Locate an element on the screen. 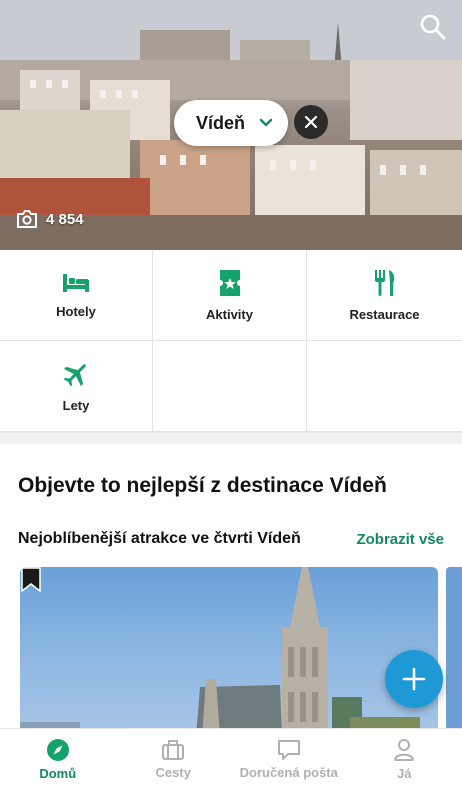 This screenshot has width=462, height=790. photo-count: 4 854 is located at coordinates (50, 219).